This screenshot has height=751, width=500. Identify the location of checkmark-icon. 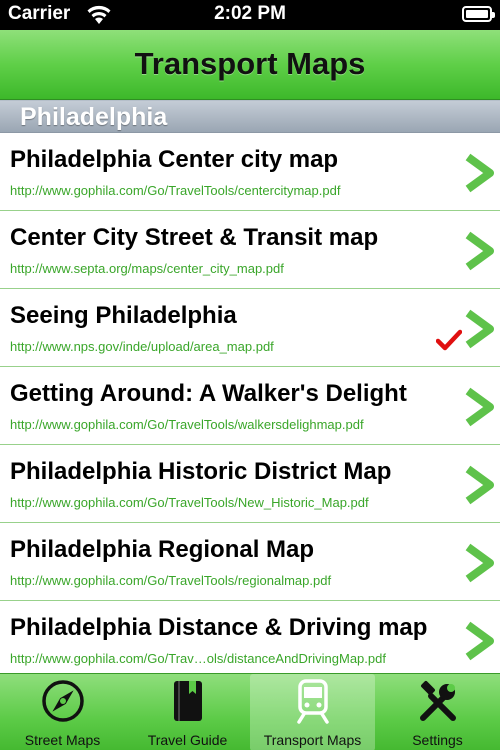
(449, 340).